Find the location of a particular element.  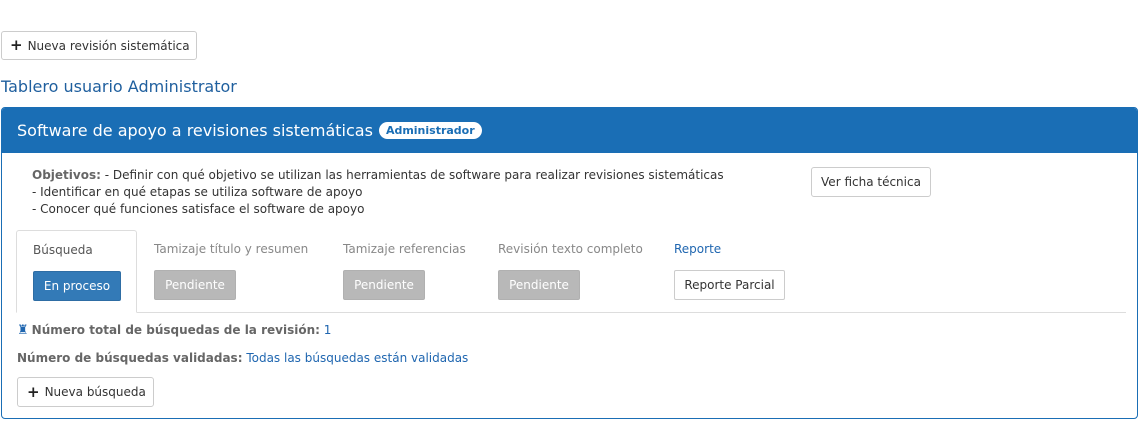

tab-reporte: Reporte Reporte Parcial is located at coordinates (744, 271).